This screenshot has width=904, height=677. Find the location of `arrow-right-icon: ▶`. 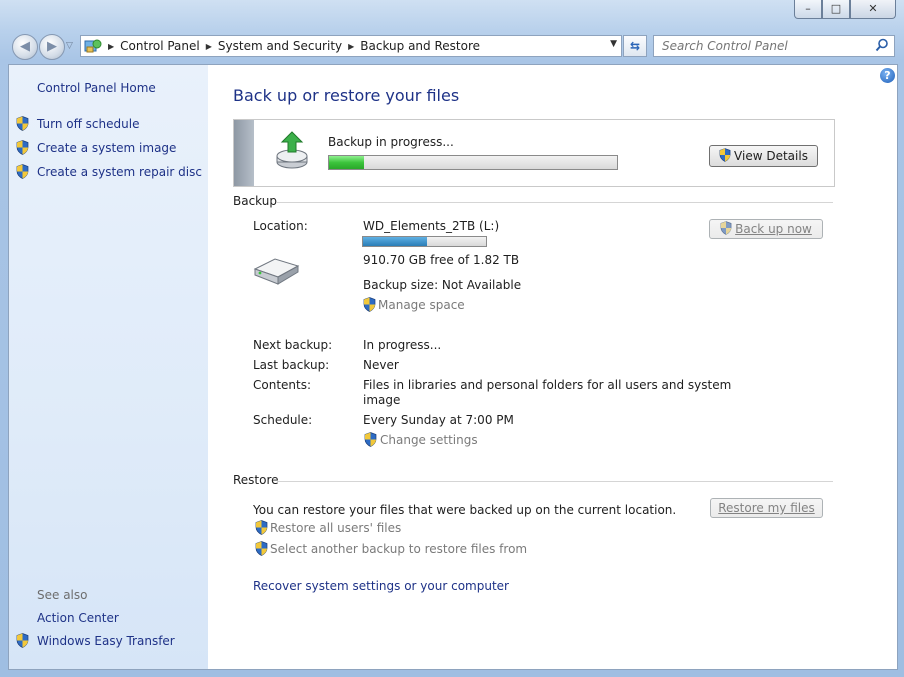

arrow-right-icon: ▶ is located at coordinates (52, 46).